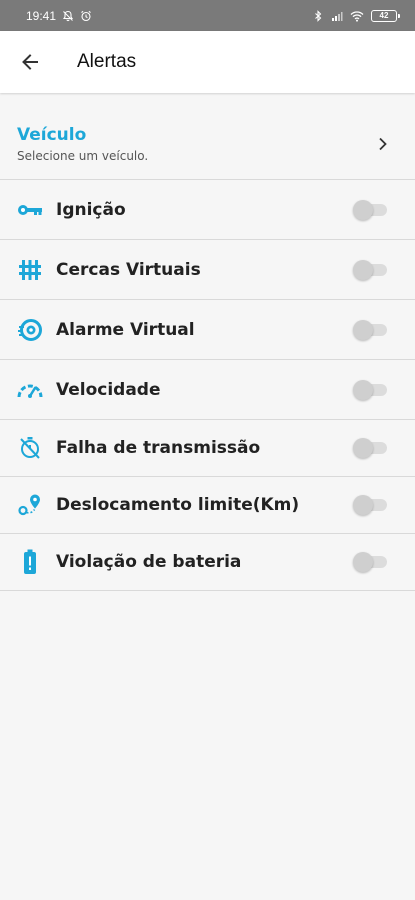 The height and width of the screenshot is (900, 415). I want to click on battery-toggle, so click(371, 562).